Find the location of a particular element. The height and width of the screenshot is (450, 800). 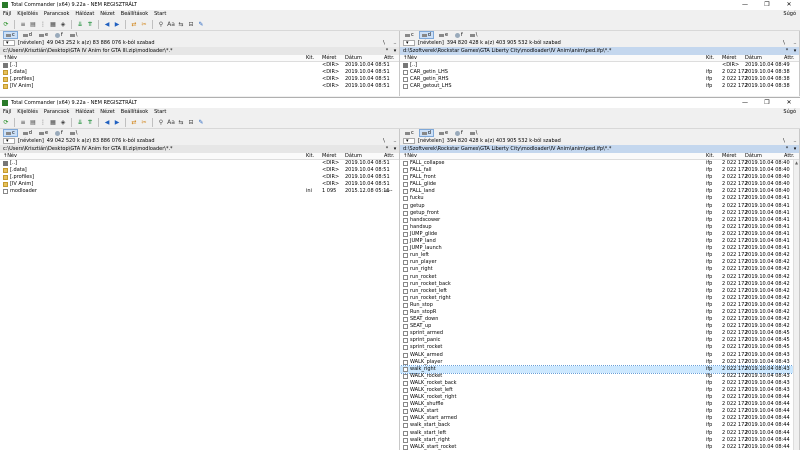

file-row: handscower ifp 2 022 172 2019.10.04 08:41 is located at coordinates (599, 220).